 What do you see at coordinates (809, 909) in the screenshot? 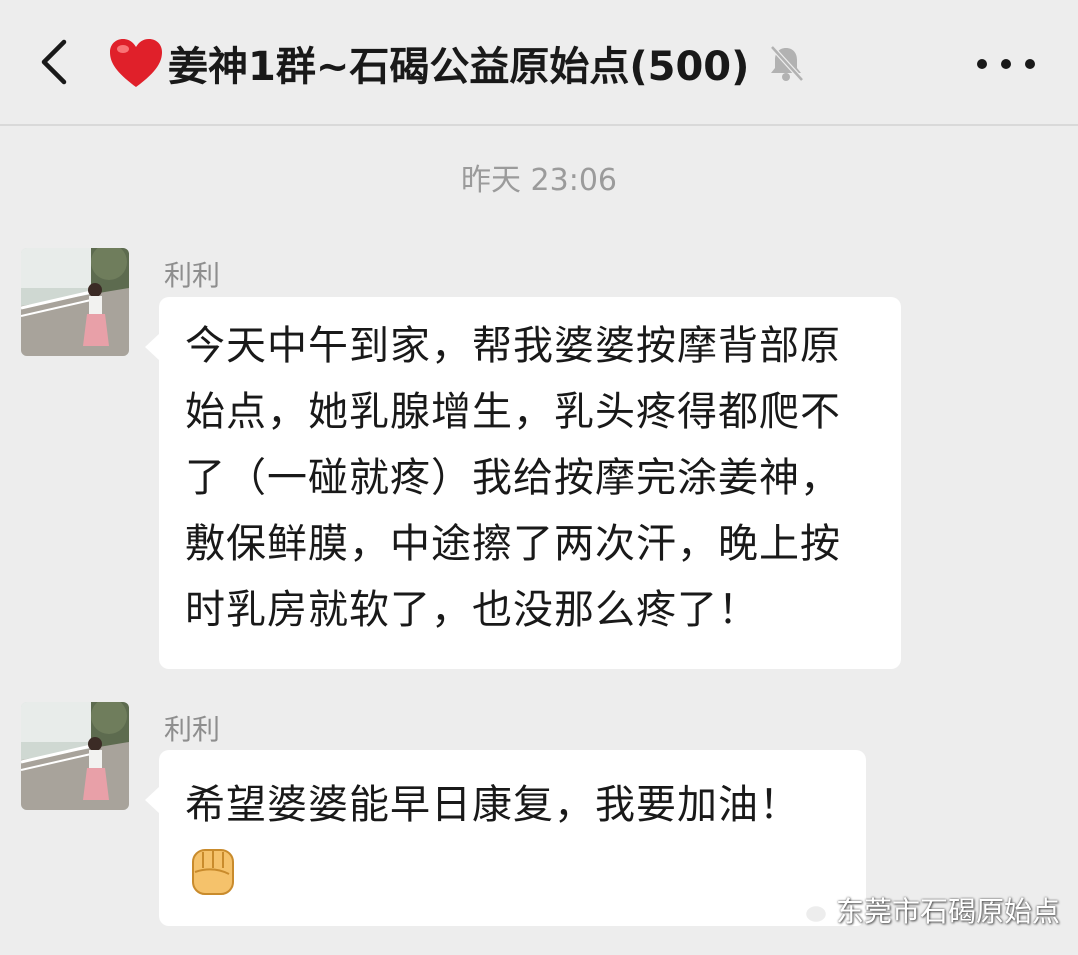
I see `wechat-logo-icon` at bounding box center [809, 909].